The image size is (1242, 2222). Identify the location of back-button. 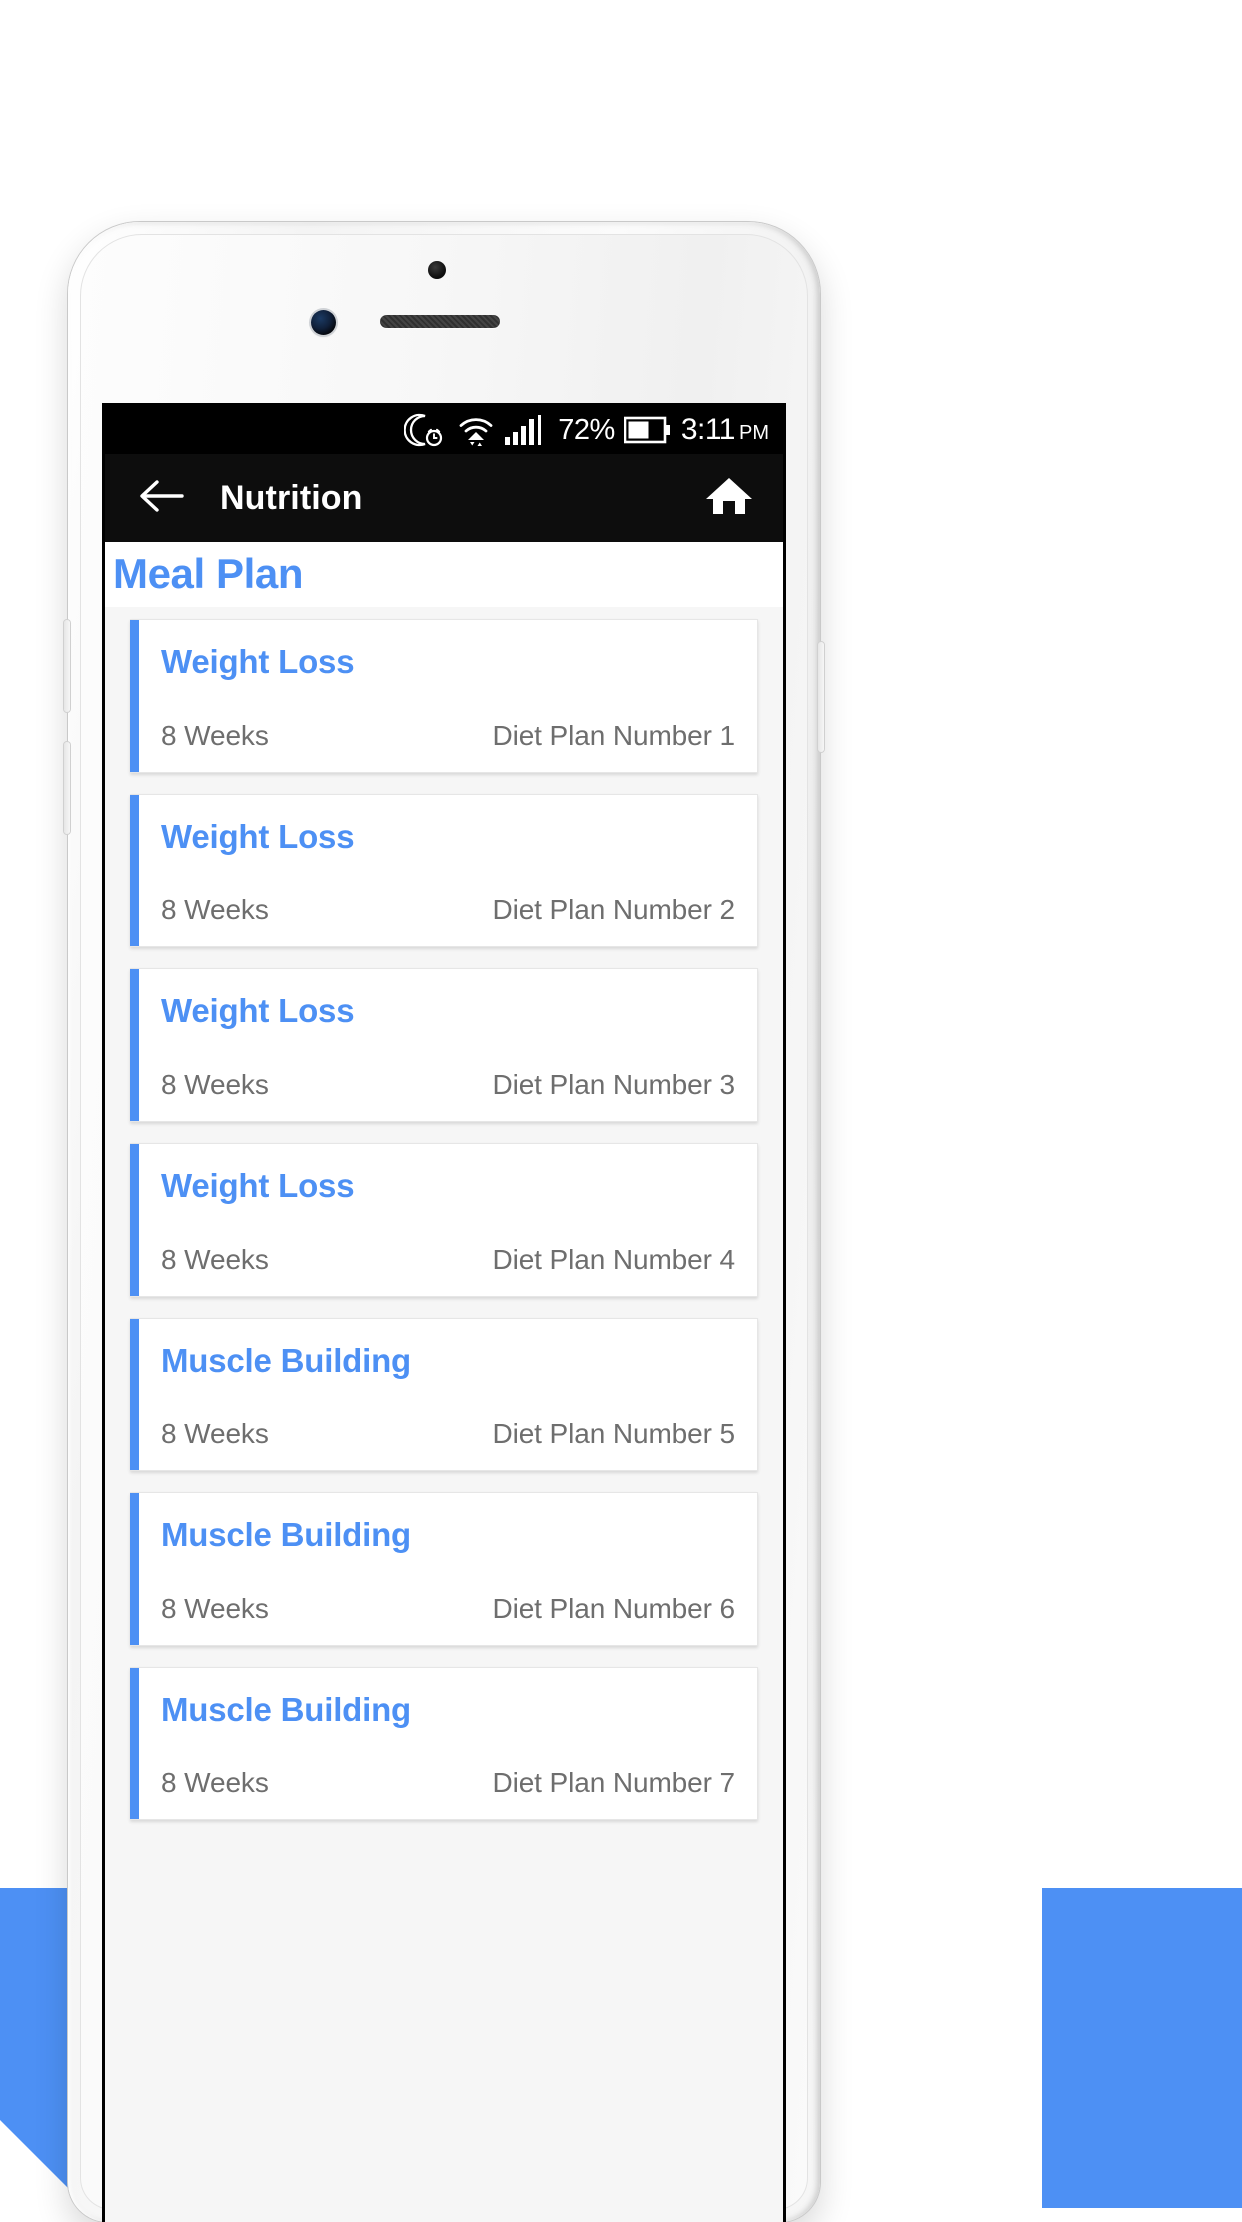
(161, 498).